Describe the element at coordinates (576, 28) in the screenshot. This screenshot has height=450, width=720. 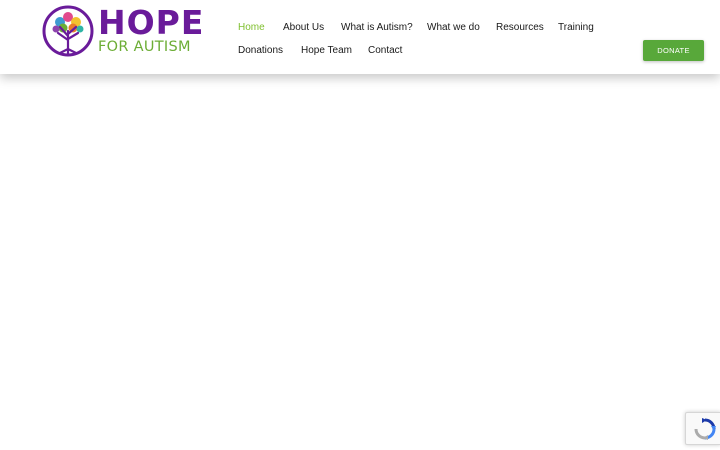
I see `nav-training: Training` at that location.